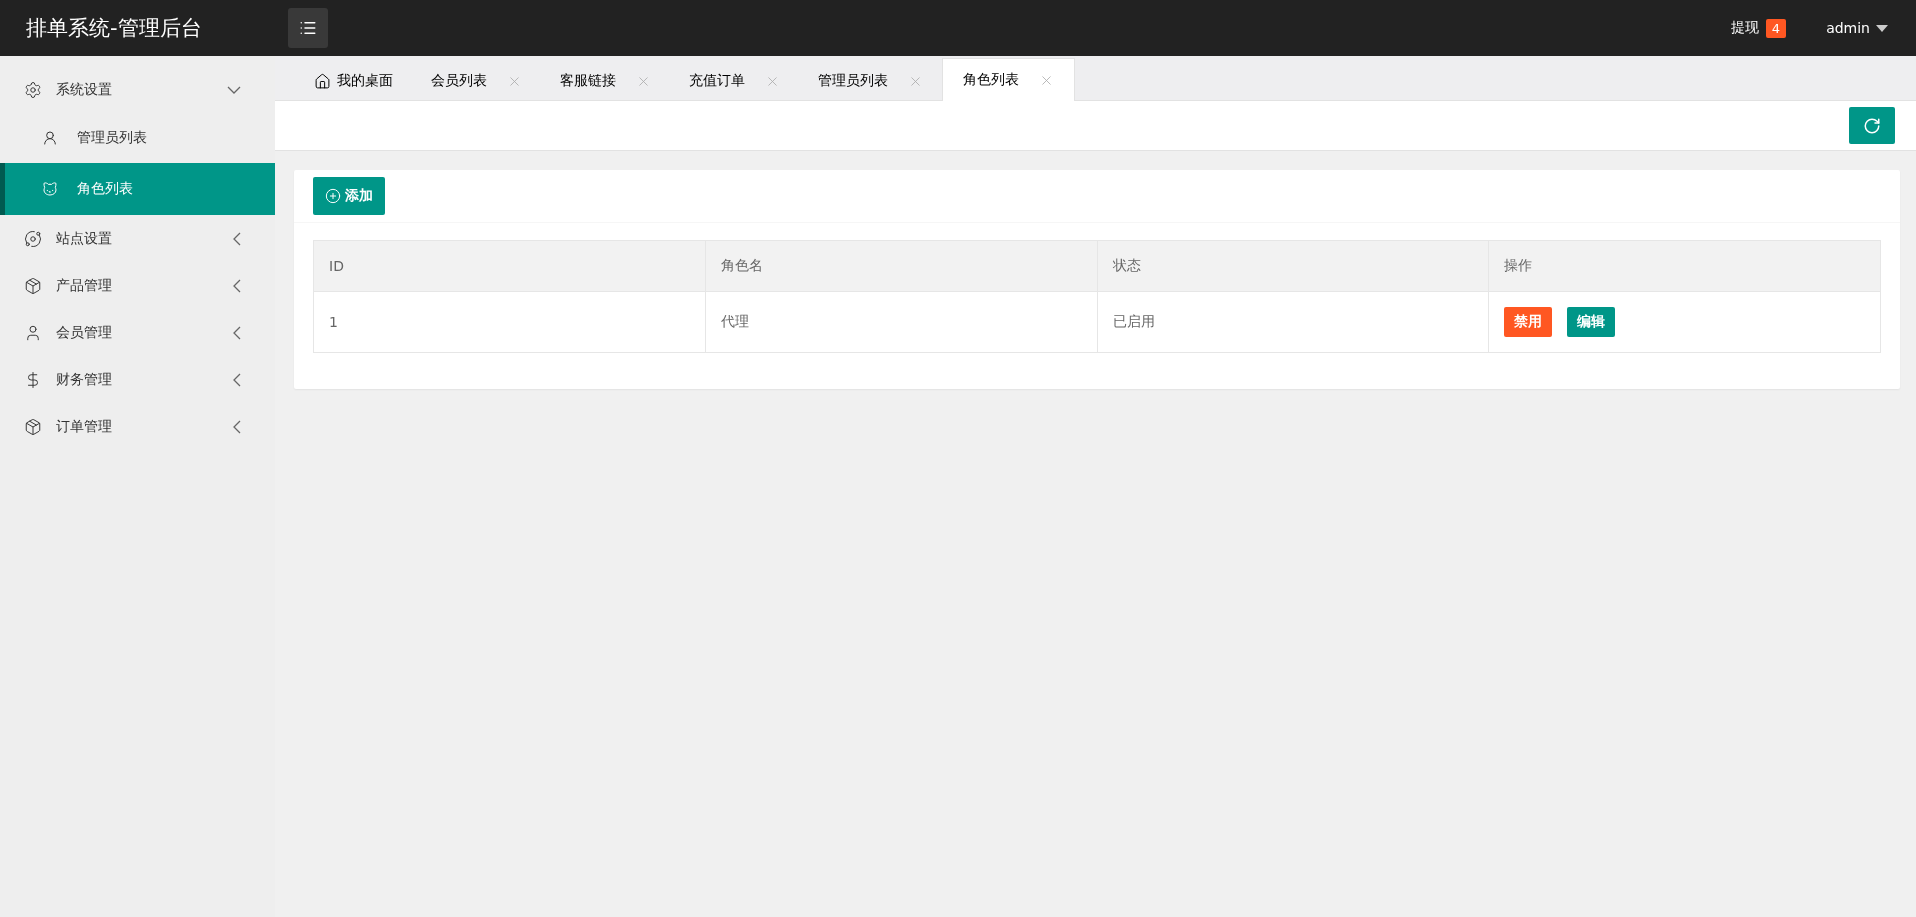  I want to click on user-icon, so click(50, 138).